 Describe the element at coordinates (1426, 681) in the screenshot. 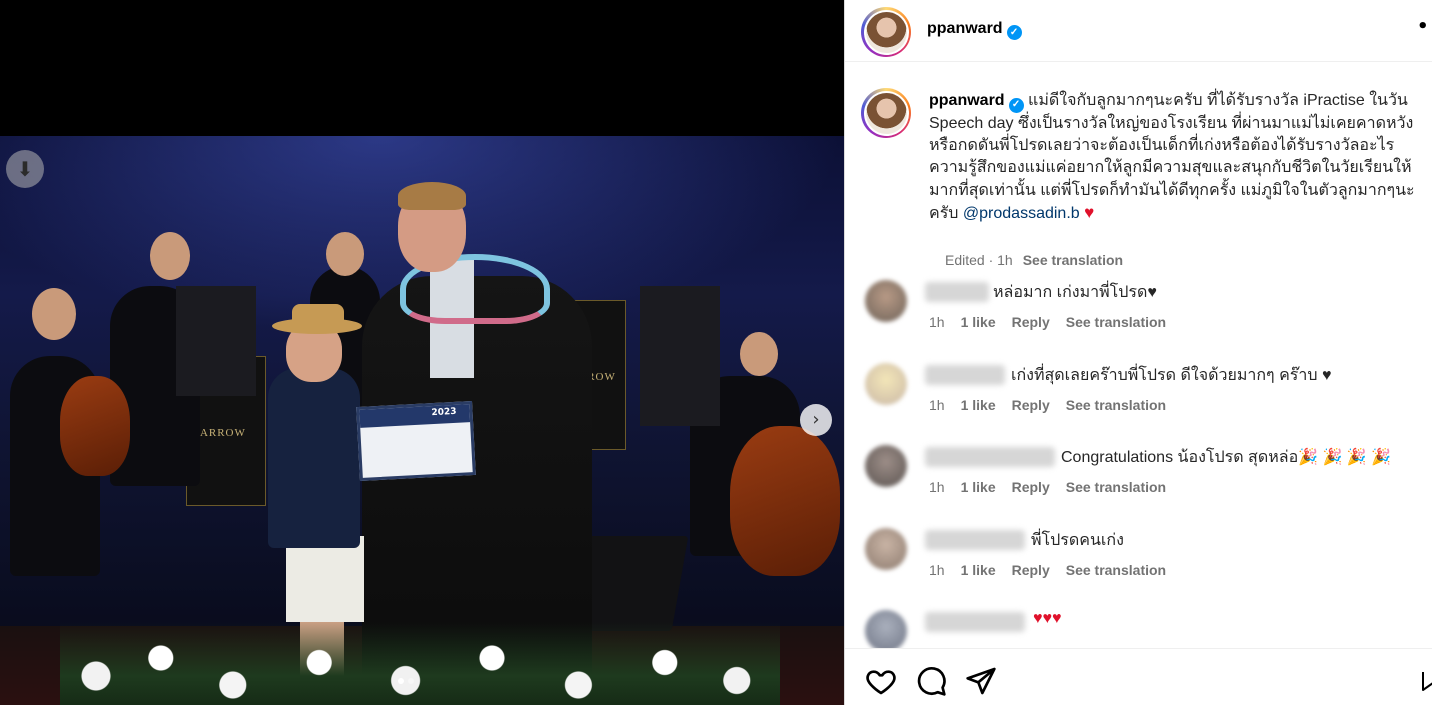

I see `bookmark-icon` at that location.